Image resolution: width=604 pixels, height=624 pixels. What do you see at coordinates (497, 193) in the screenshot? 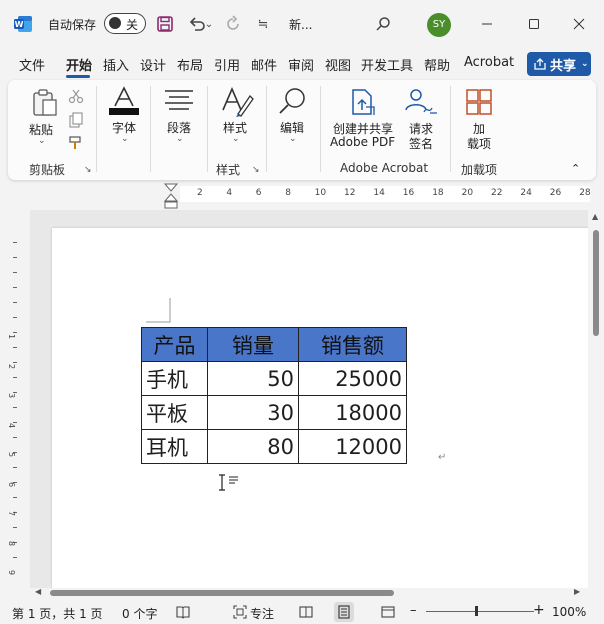
I see `ruler-number: 22` at bounding box center [497, 193].